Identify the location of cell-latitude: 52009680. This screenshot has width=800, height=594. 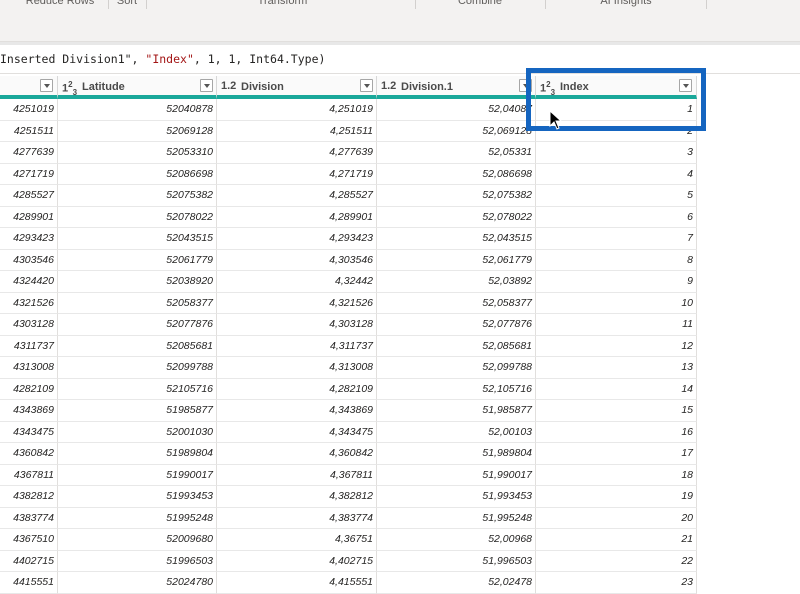
(137, 540).